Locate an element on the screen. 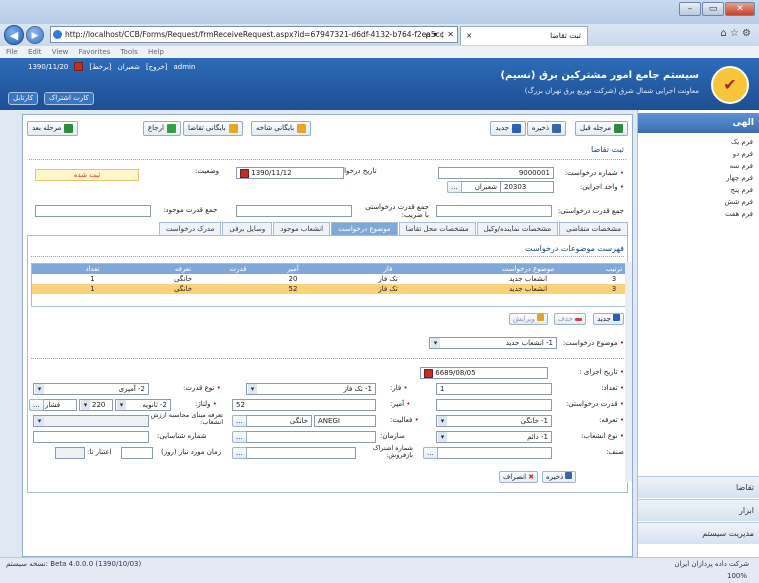 Image resolution: width=759 pixels, height=583 pixels. tab-documents: مدرک درخواست is located at coordinates (190, 228).